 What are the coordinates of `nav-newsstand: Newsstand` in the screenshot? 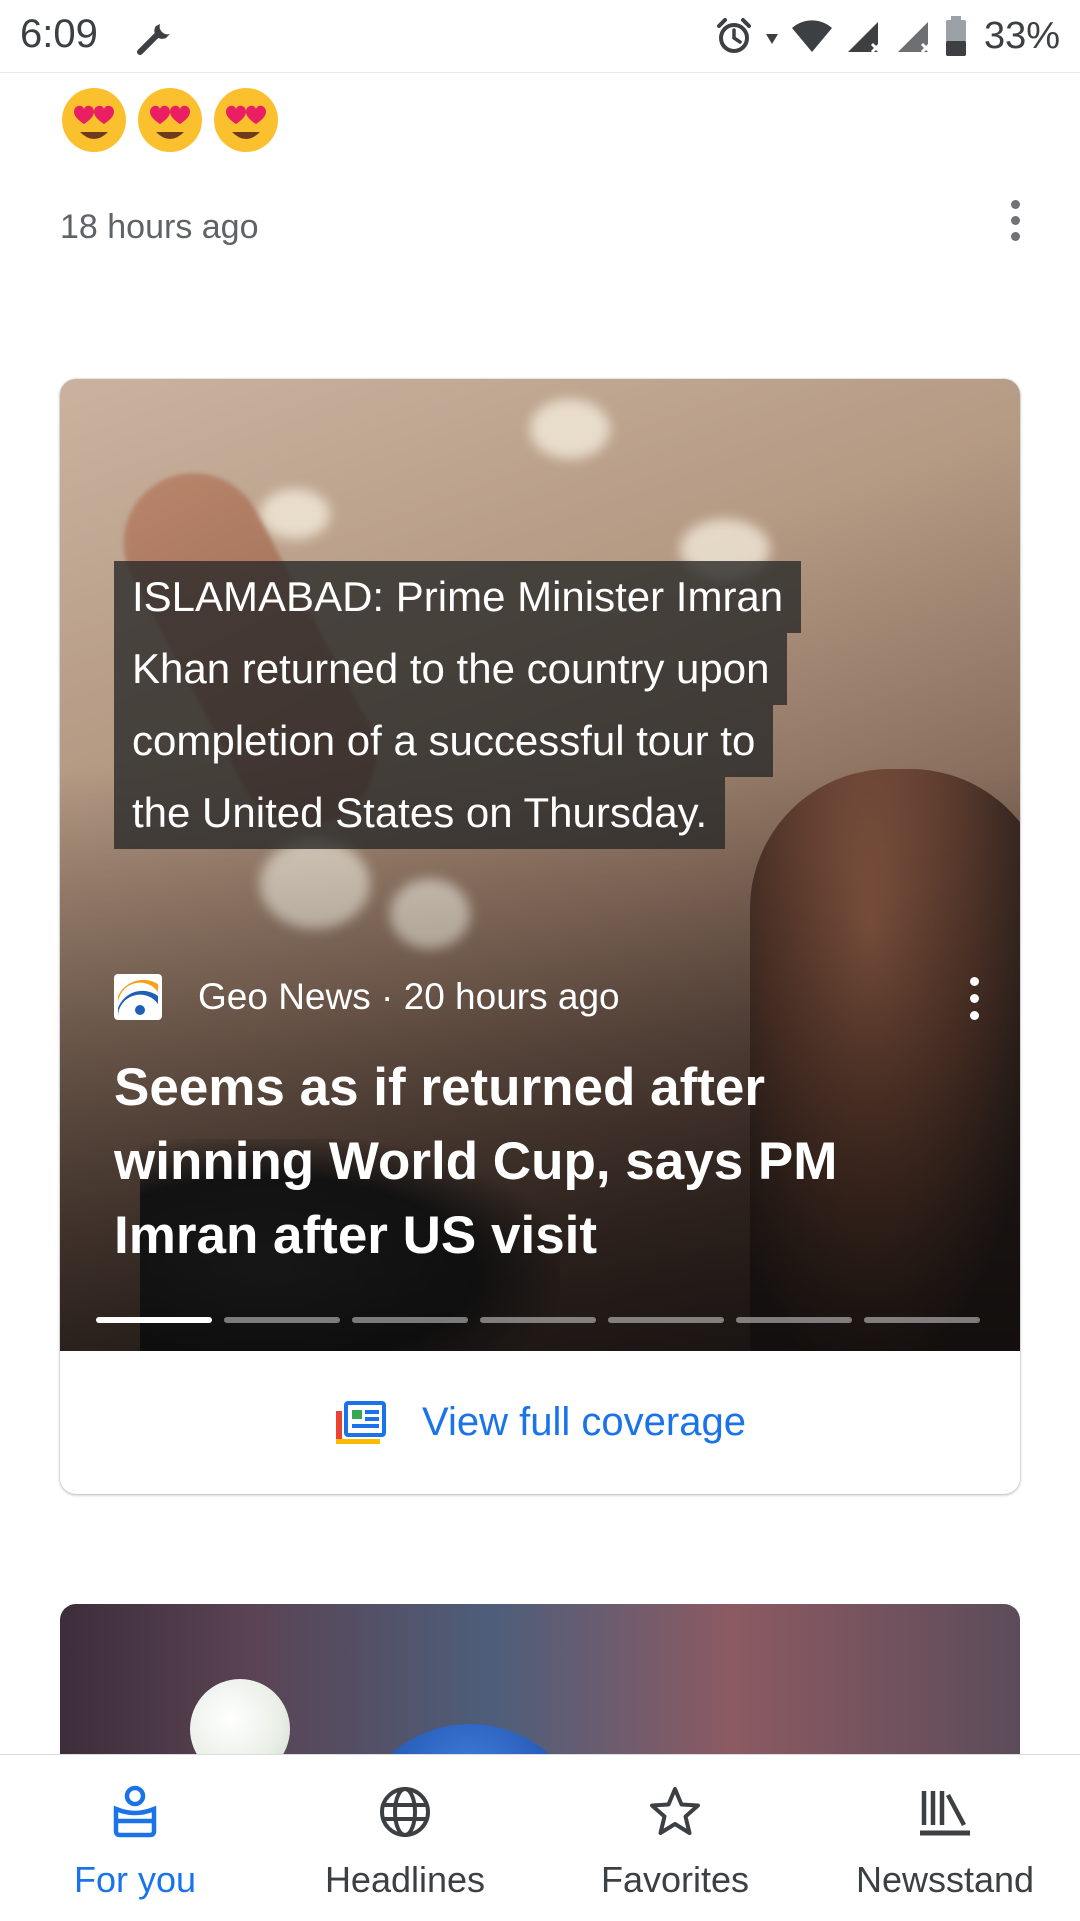 It's located at (945, 1838).